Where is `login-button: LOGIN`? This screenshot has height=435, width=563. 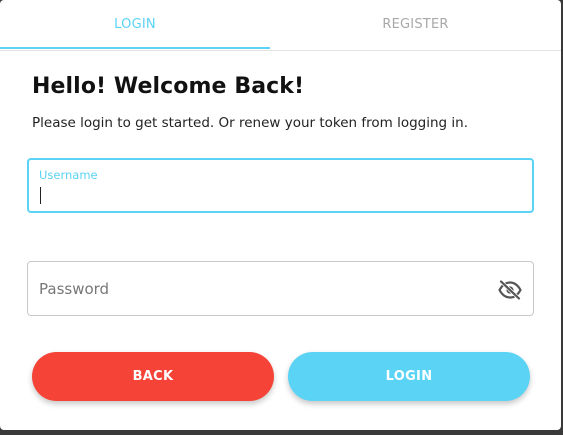 login-button: LOGIN is located at coordinates (409, 376).